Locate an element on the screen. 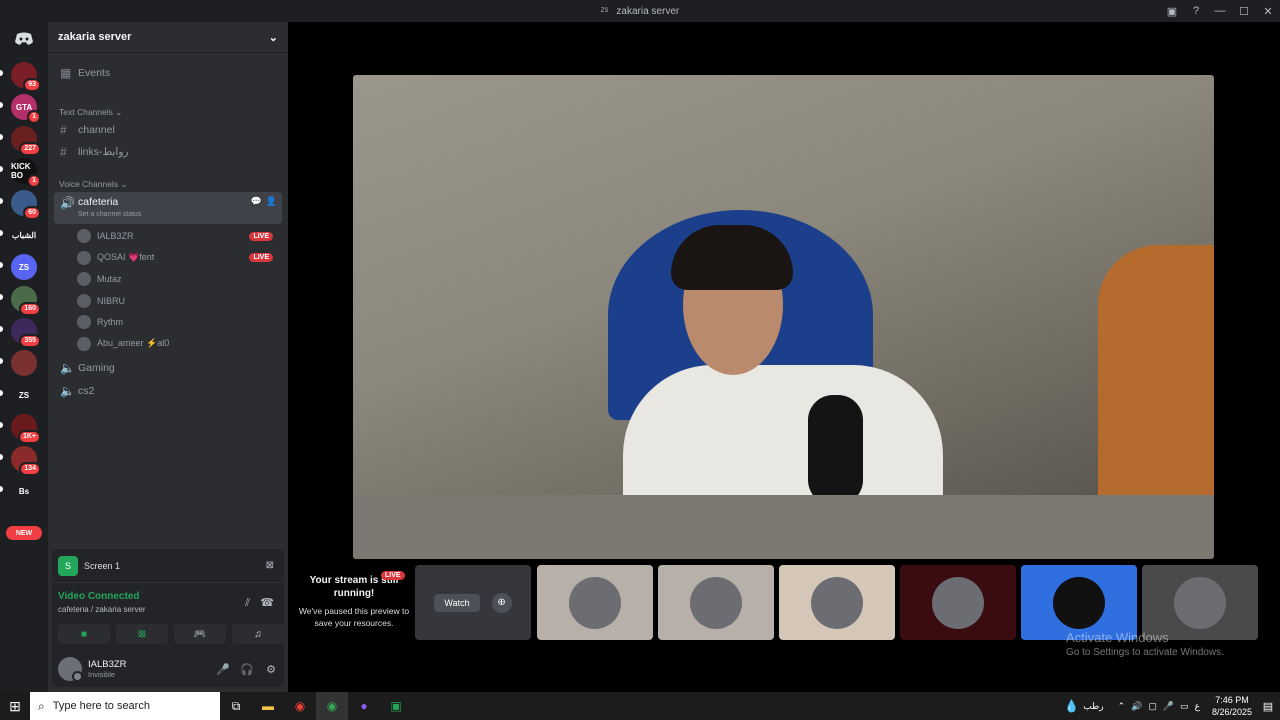 This screenshot has height=720, width=1280. voice-user: Abu_ameer ⚡al0 is located at coordinates (177, 344).